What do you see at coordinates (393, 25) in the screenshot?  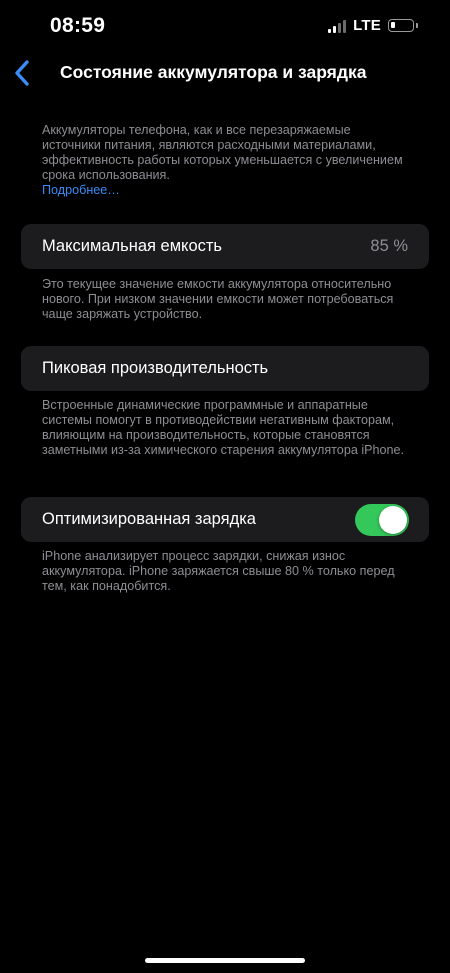 I see `battery-level` at bounding box center [393, 25].